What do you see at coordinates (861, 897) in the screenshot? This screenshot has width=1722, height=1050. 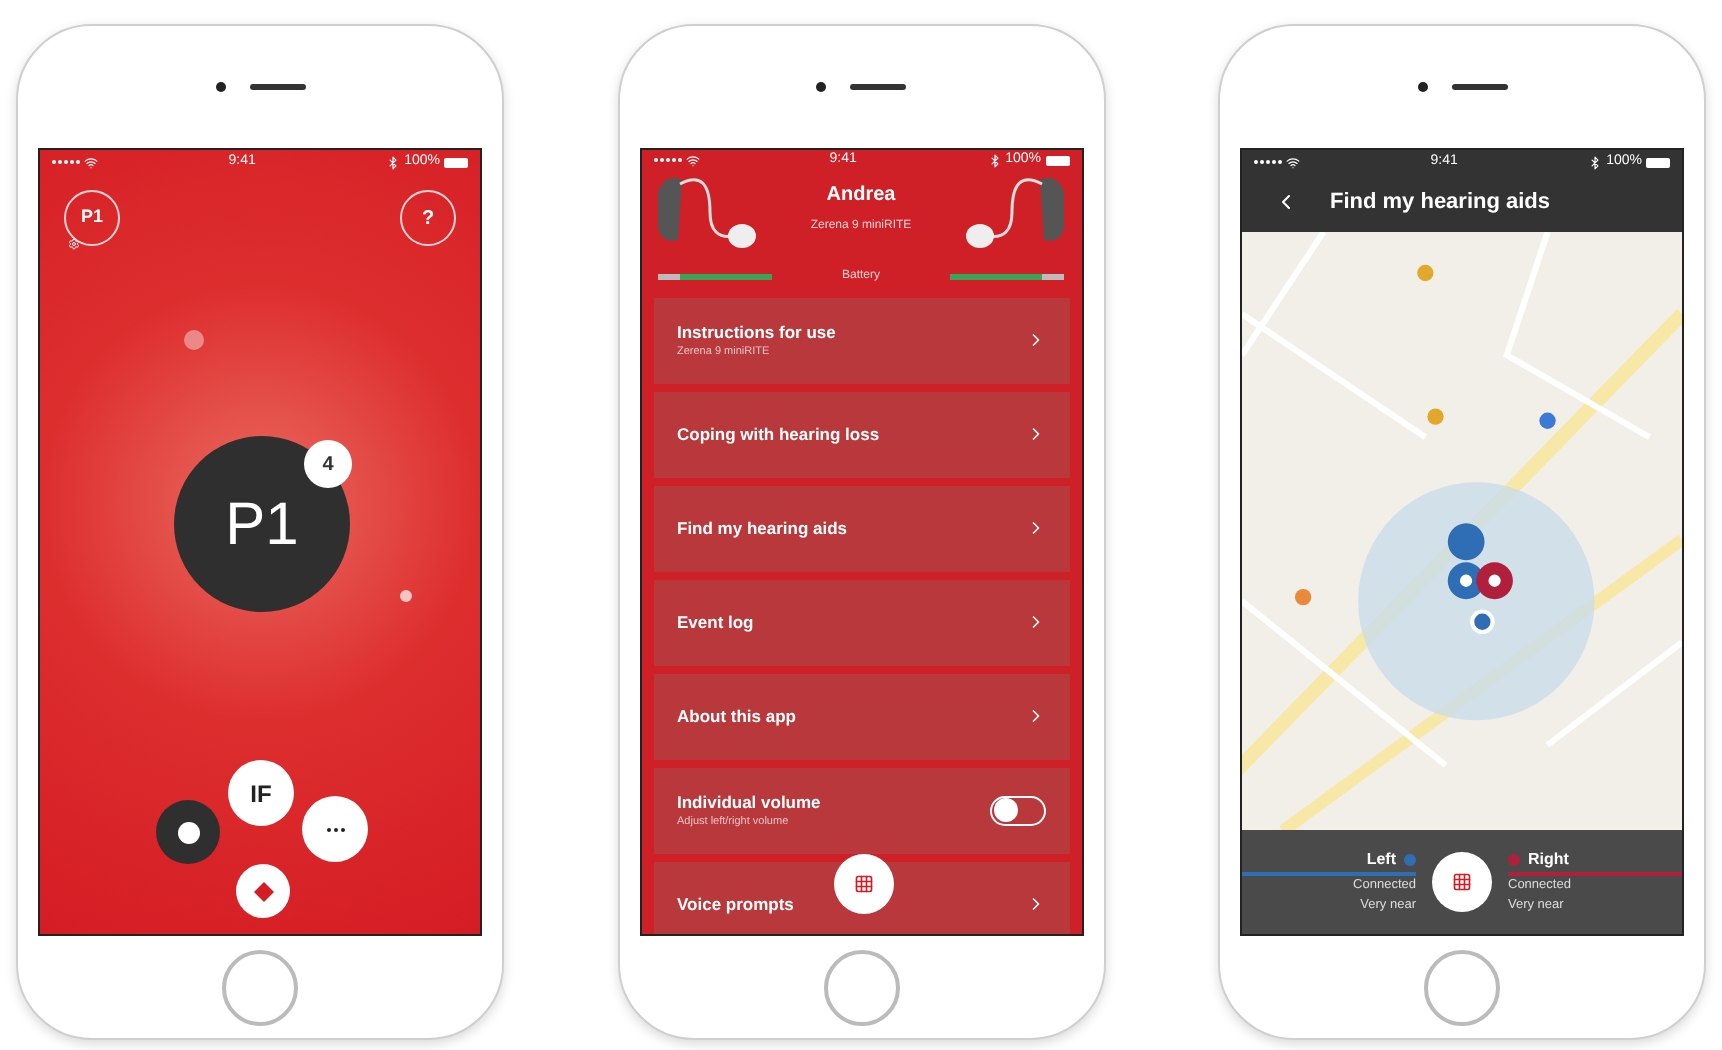 I see `menu-item: Voice prompts` at bounding box center [861, 897].